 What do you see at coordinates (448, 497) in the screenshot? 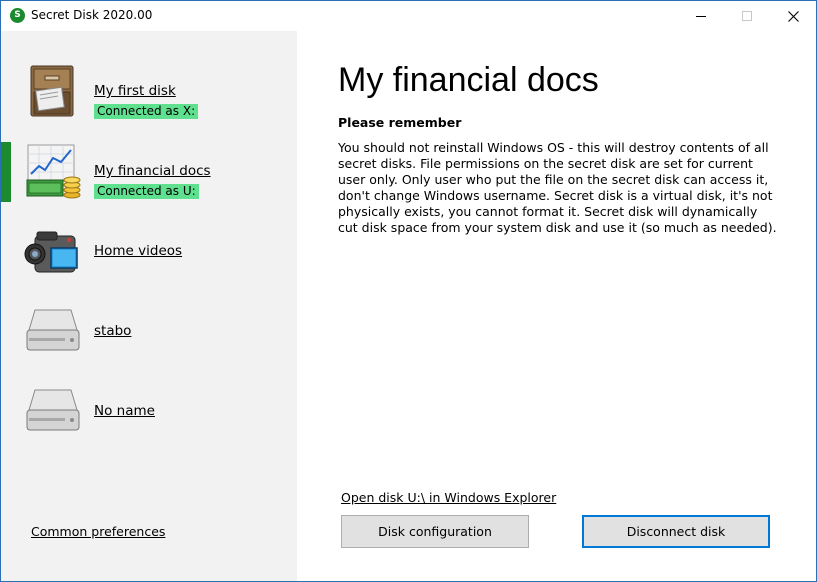
I see `open-in-explorer-link: Open disk U:\ in Windows Explorer` at bounding box center [448, 497].